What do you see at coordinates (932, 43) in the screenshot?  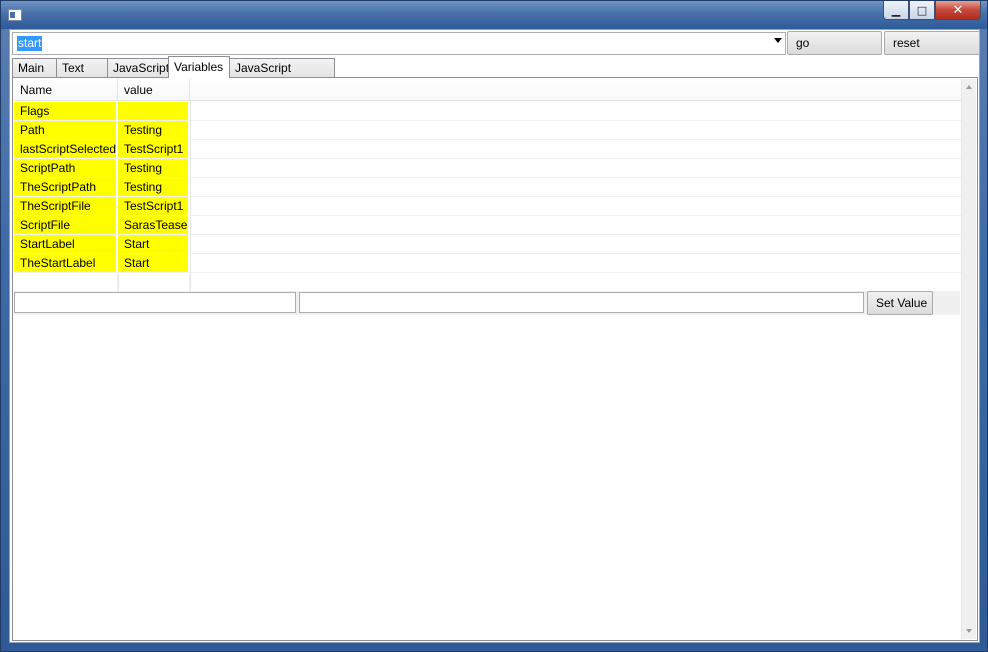 I see `reset-button: reset` at bounding box center [932, 43].